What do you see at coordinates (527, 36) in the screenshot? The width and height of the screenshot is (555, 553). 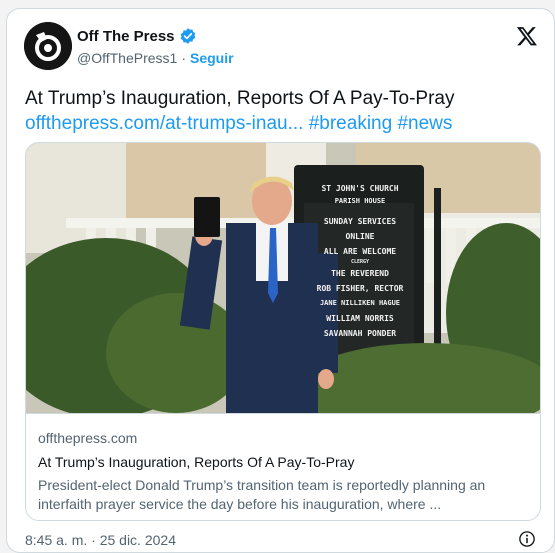 I see `x-logo-icon` at bounding box center [527, 36].